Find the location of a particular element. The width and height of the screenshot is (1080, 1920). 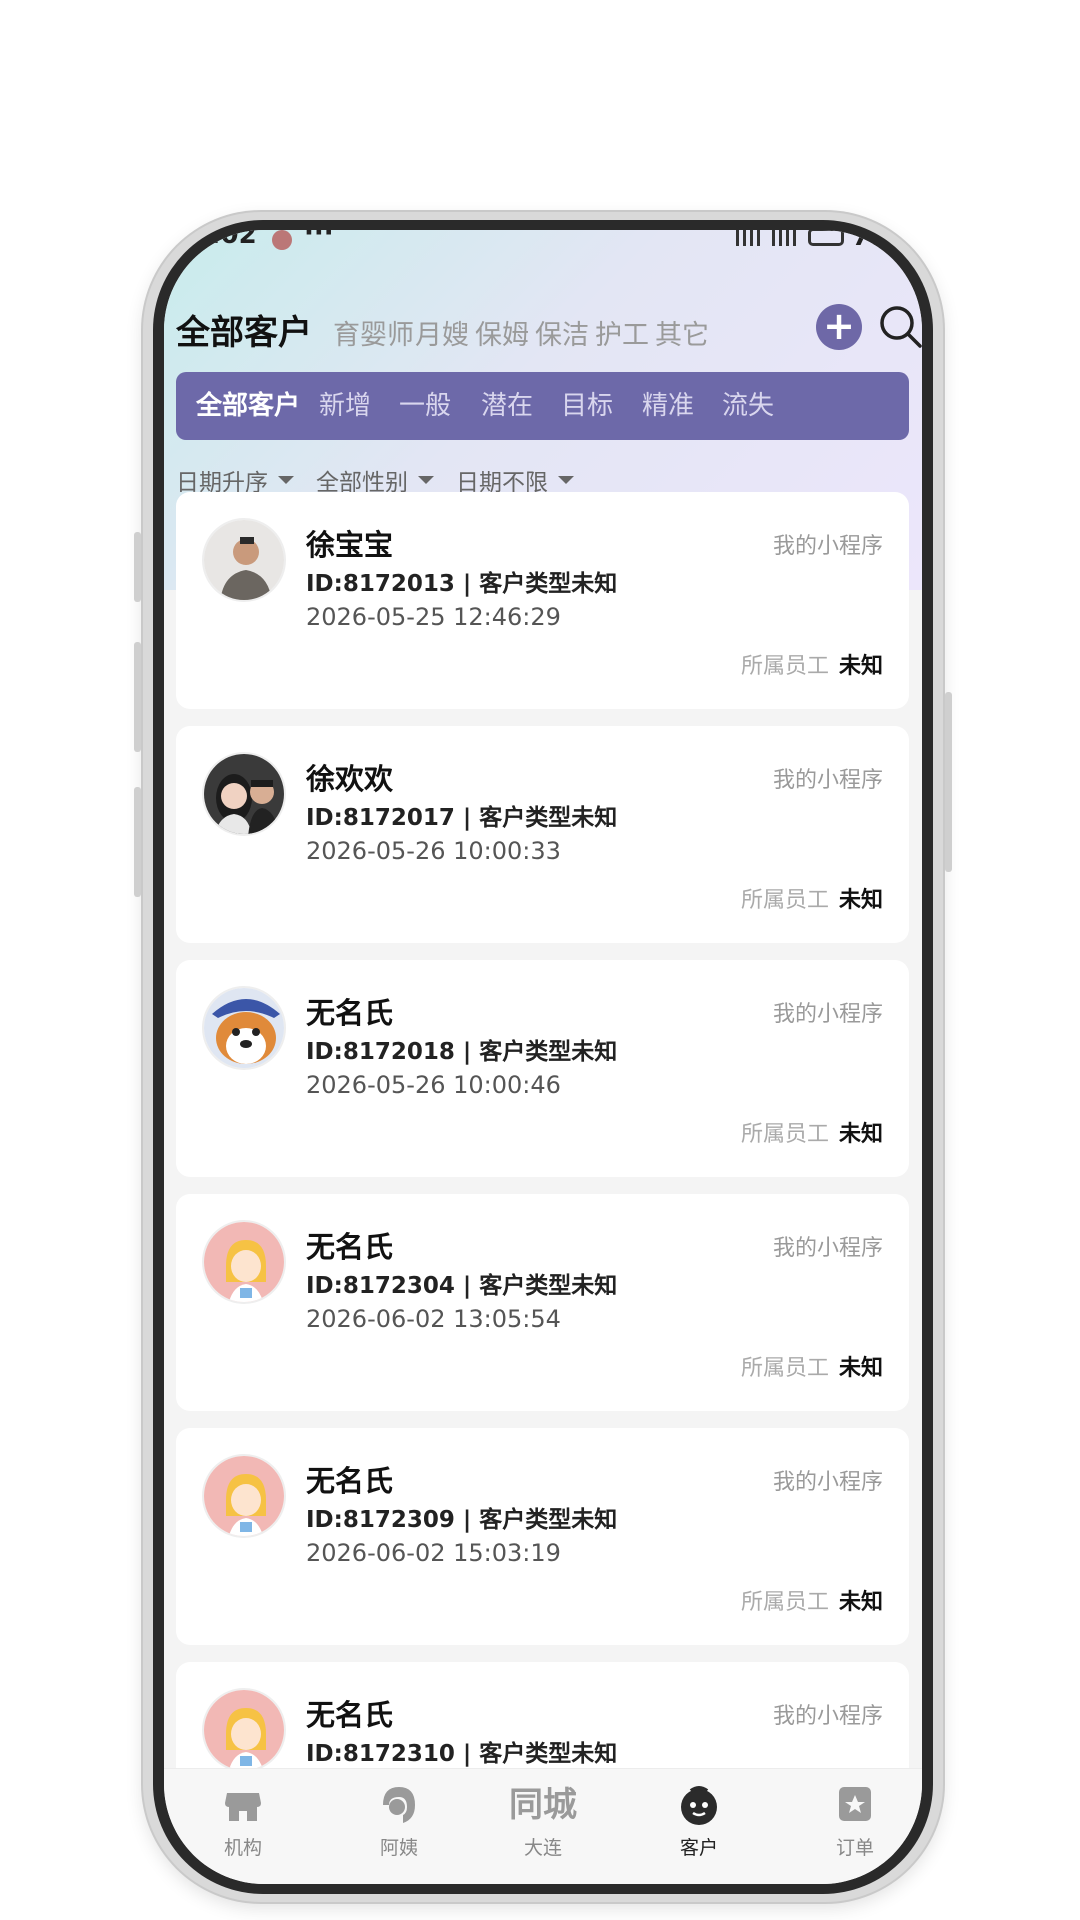

customer-id: ID:8172304 | 客户类型未知 is located at coordinates (462, 1286).